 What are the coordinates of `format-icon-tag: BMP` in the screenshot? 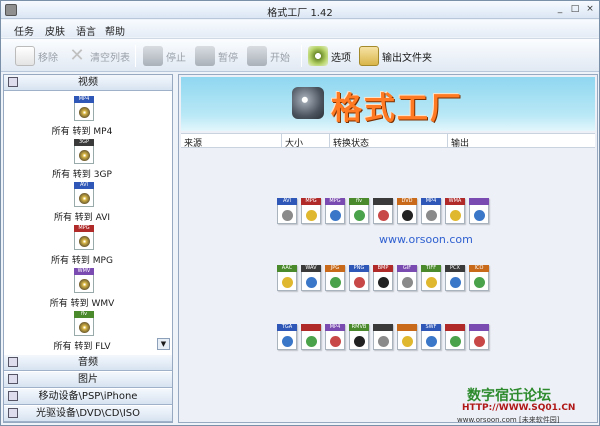 It's located at (383, 268).